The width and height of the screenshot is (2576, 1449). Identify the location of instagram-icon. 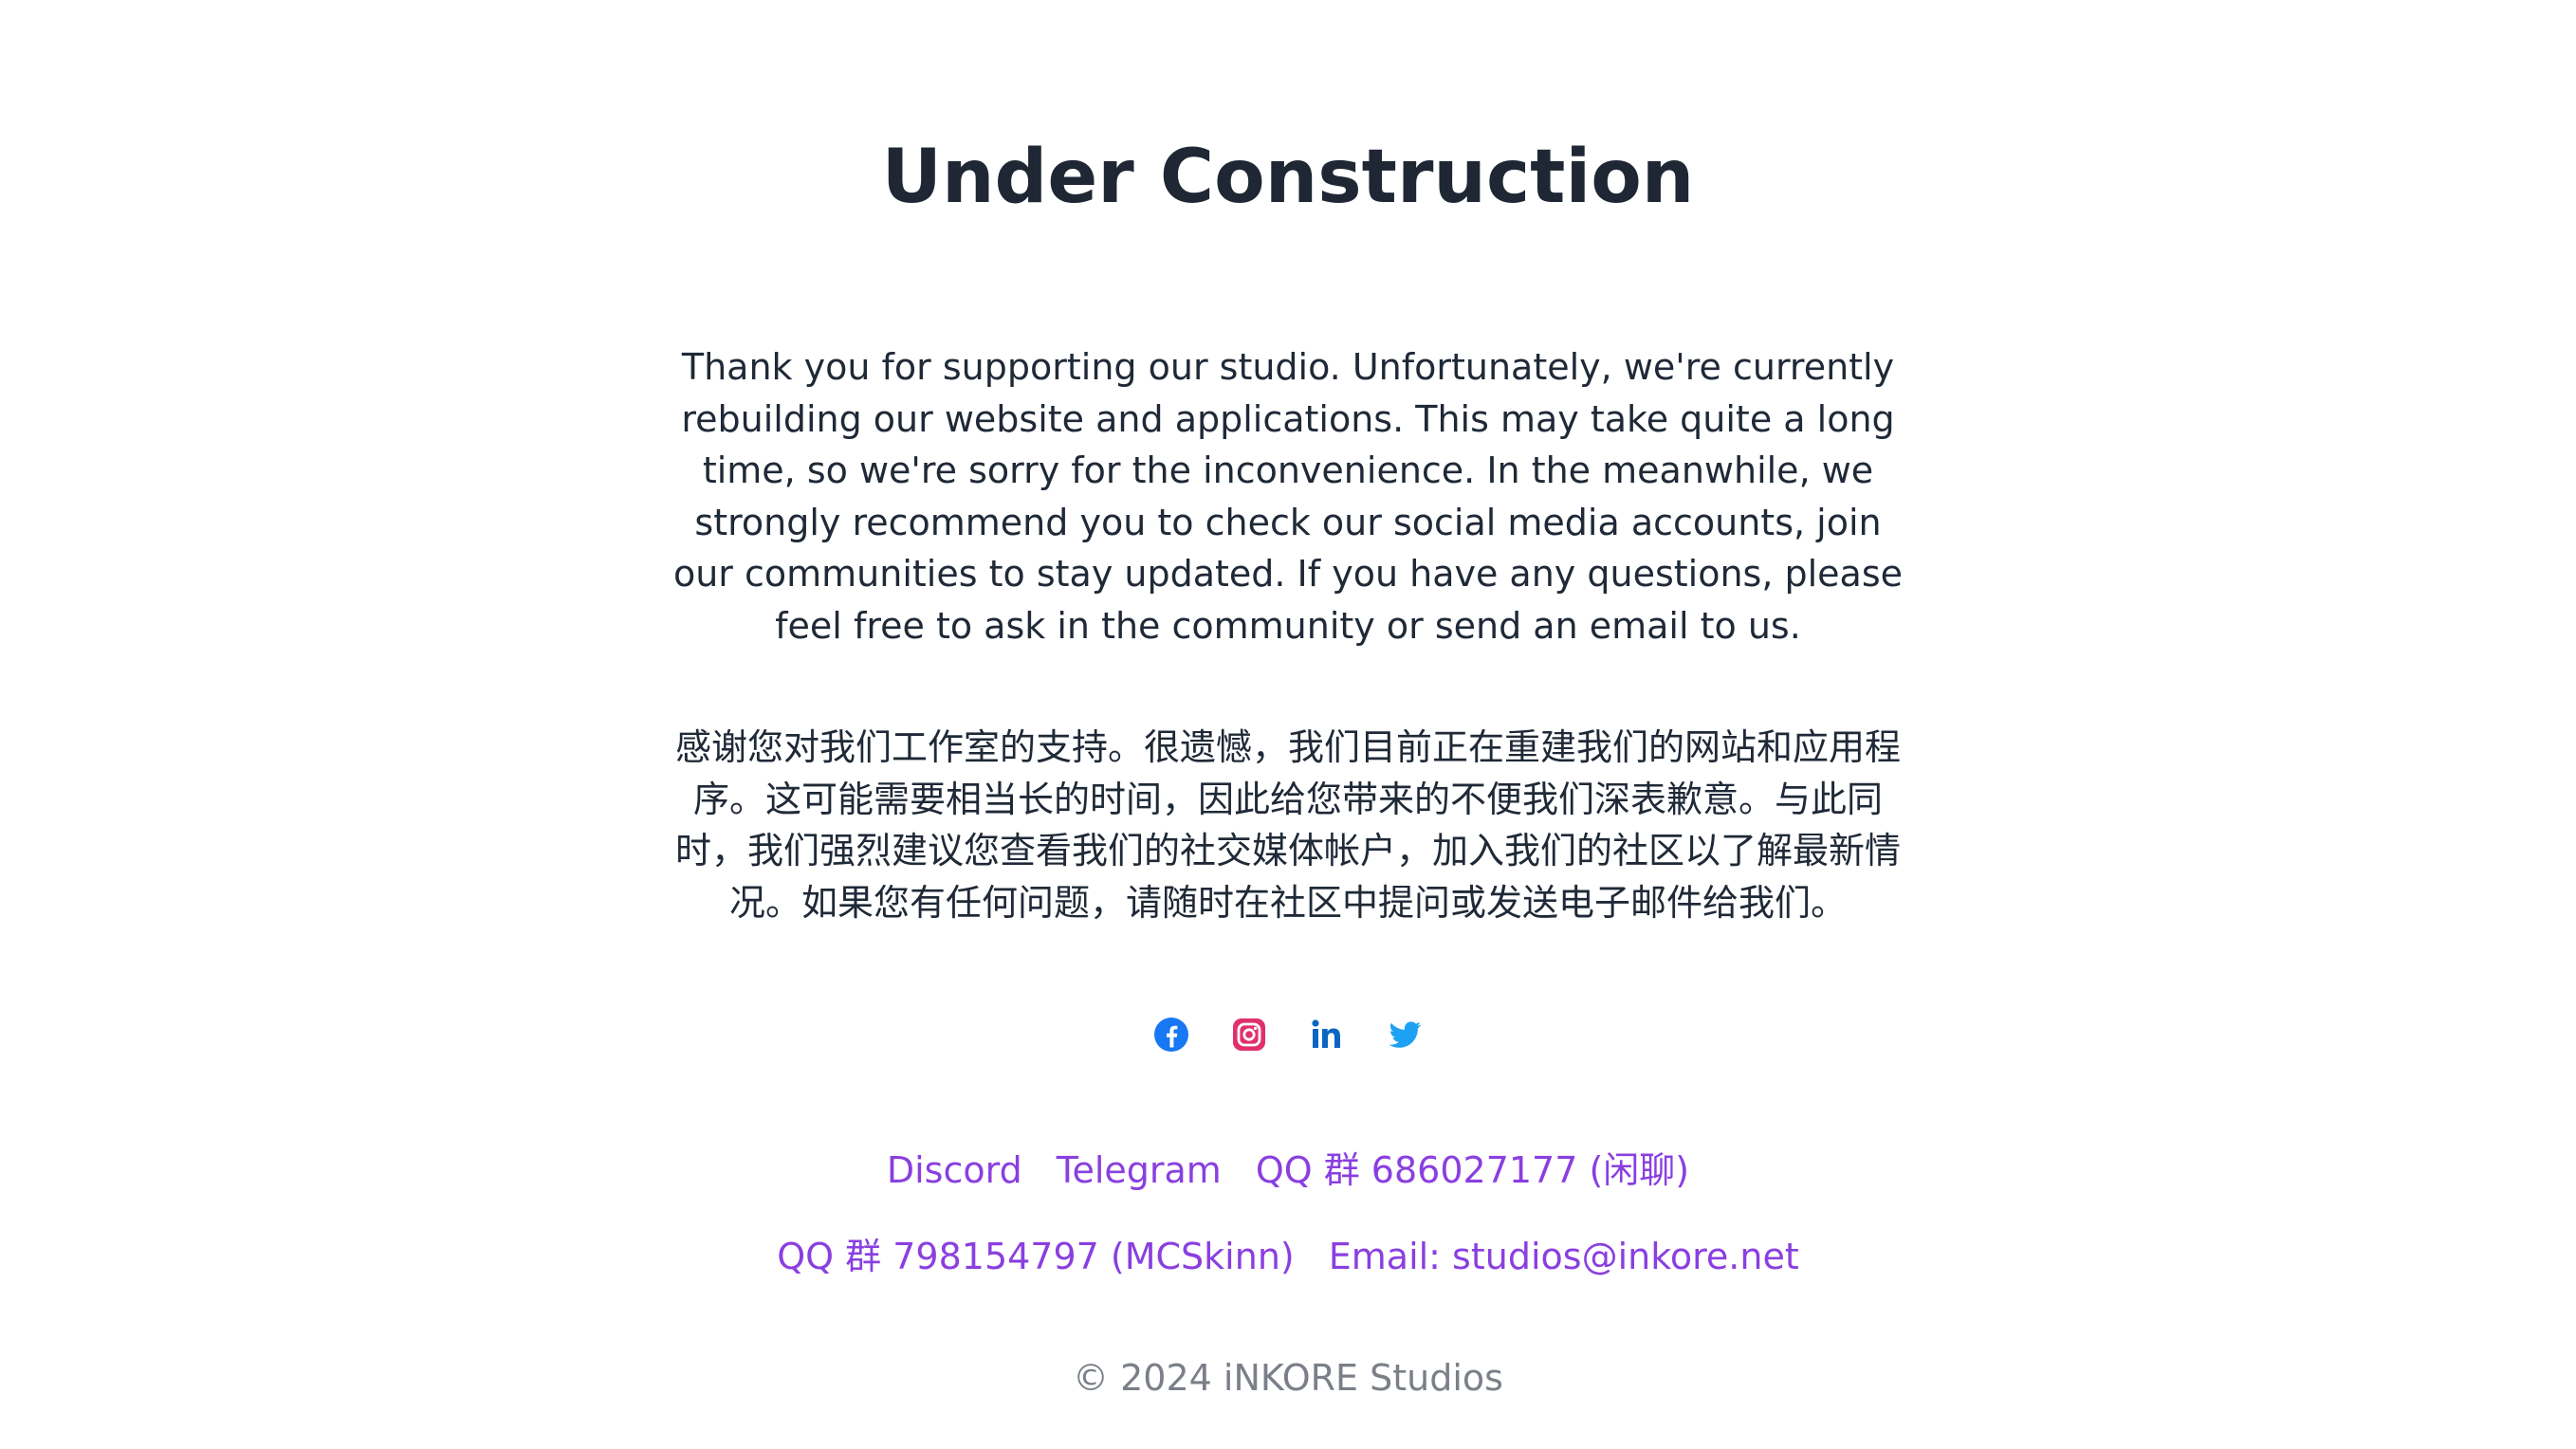
(1249, 1034).